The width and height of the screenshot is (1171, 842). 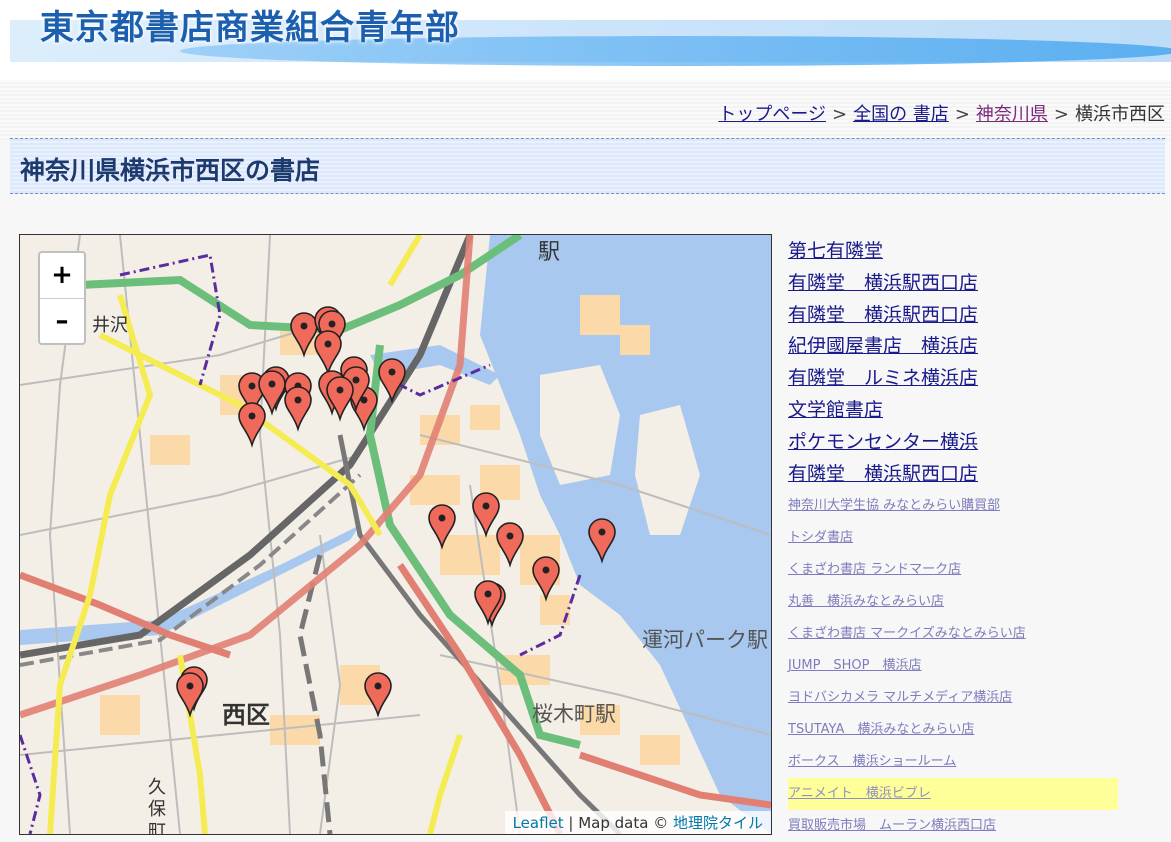 What do you see at coordinates (978, 634) in the screenshot?
I see `store-link: くまざわ書店 マークイズみなとみらい店` at bounding box center [978, 634].